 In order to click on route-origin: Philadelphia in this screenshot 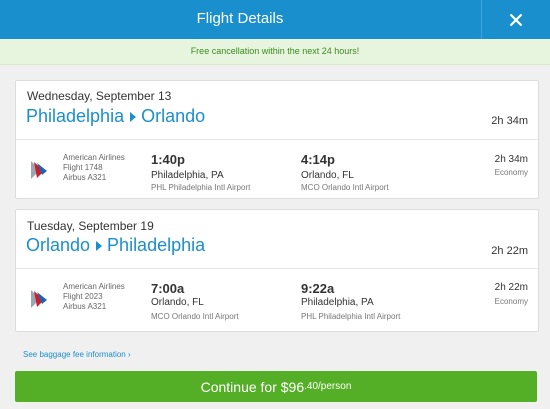, I will do `click(75, 116)`.